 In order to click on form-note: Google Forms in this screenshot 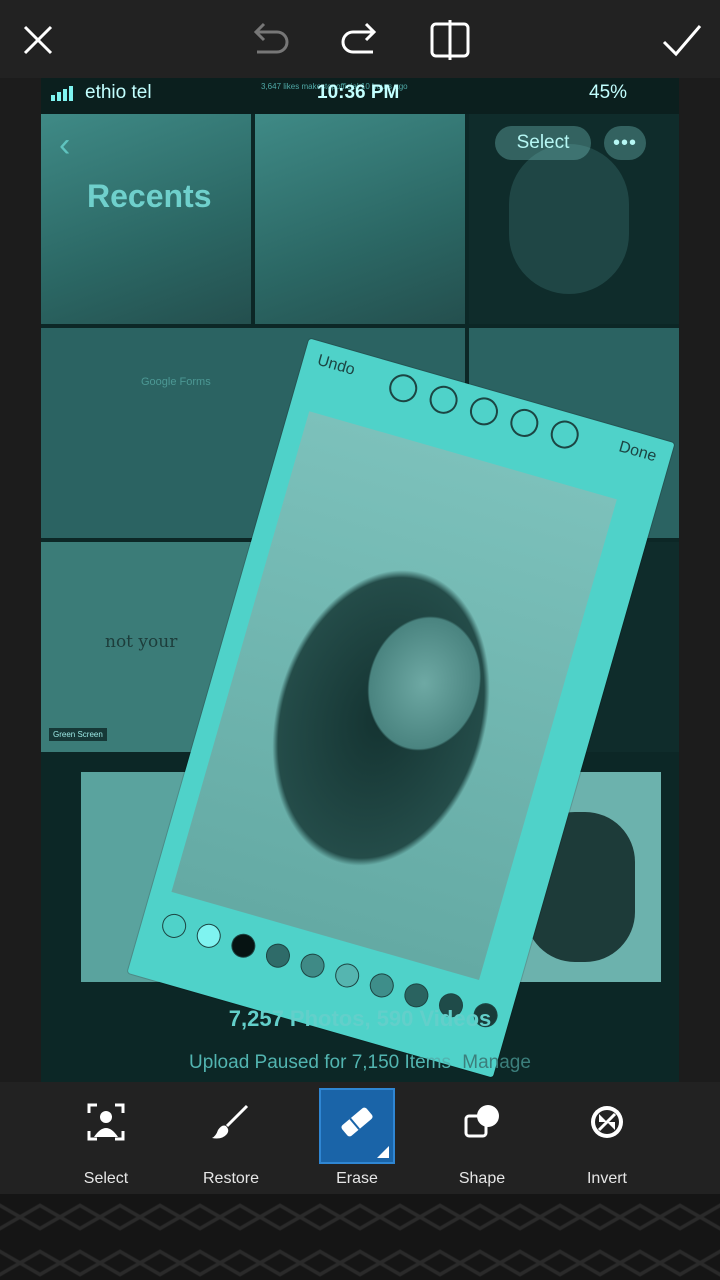, I will do `click(176, 382)`.